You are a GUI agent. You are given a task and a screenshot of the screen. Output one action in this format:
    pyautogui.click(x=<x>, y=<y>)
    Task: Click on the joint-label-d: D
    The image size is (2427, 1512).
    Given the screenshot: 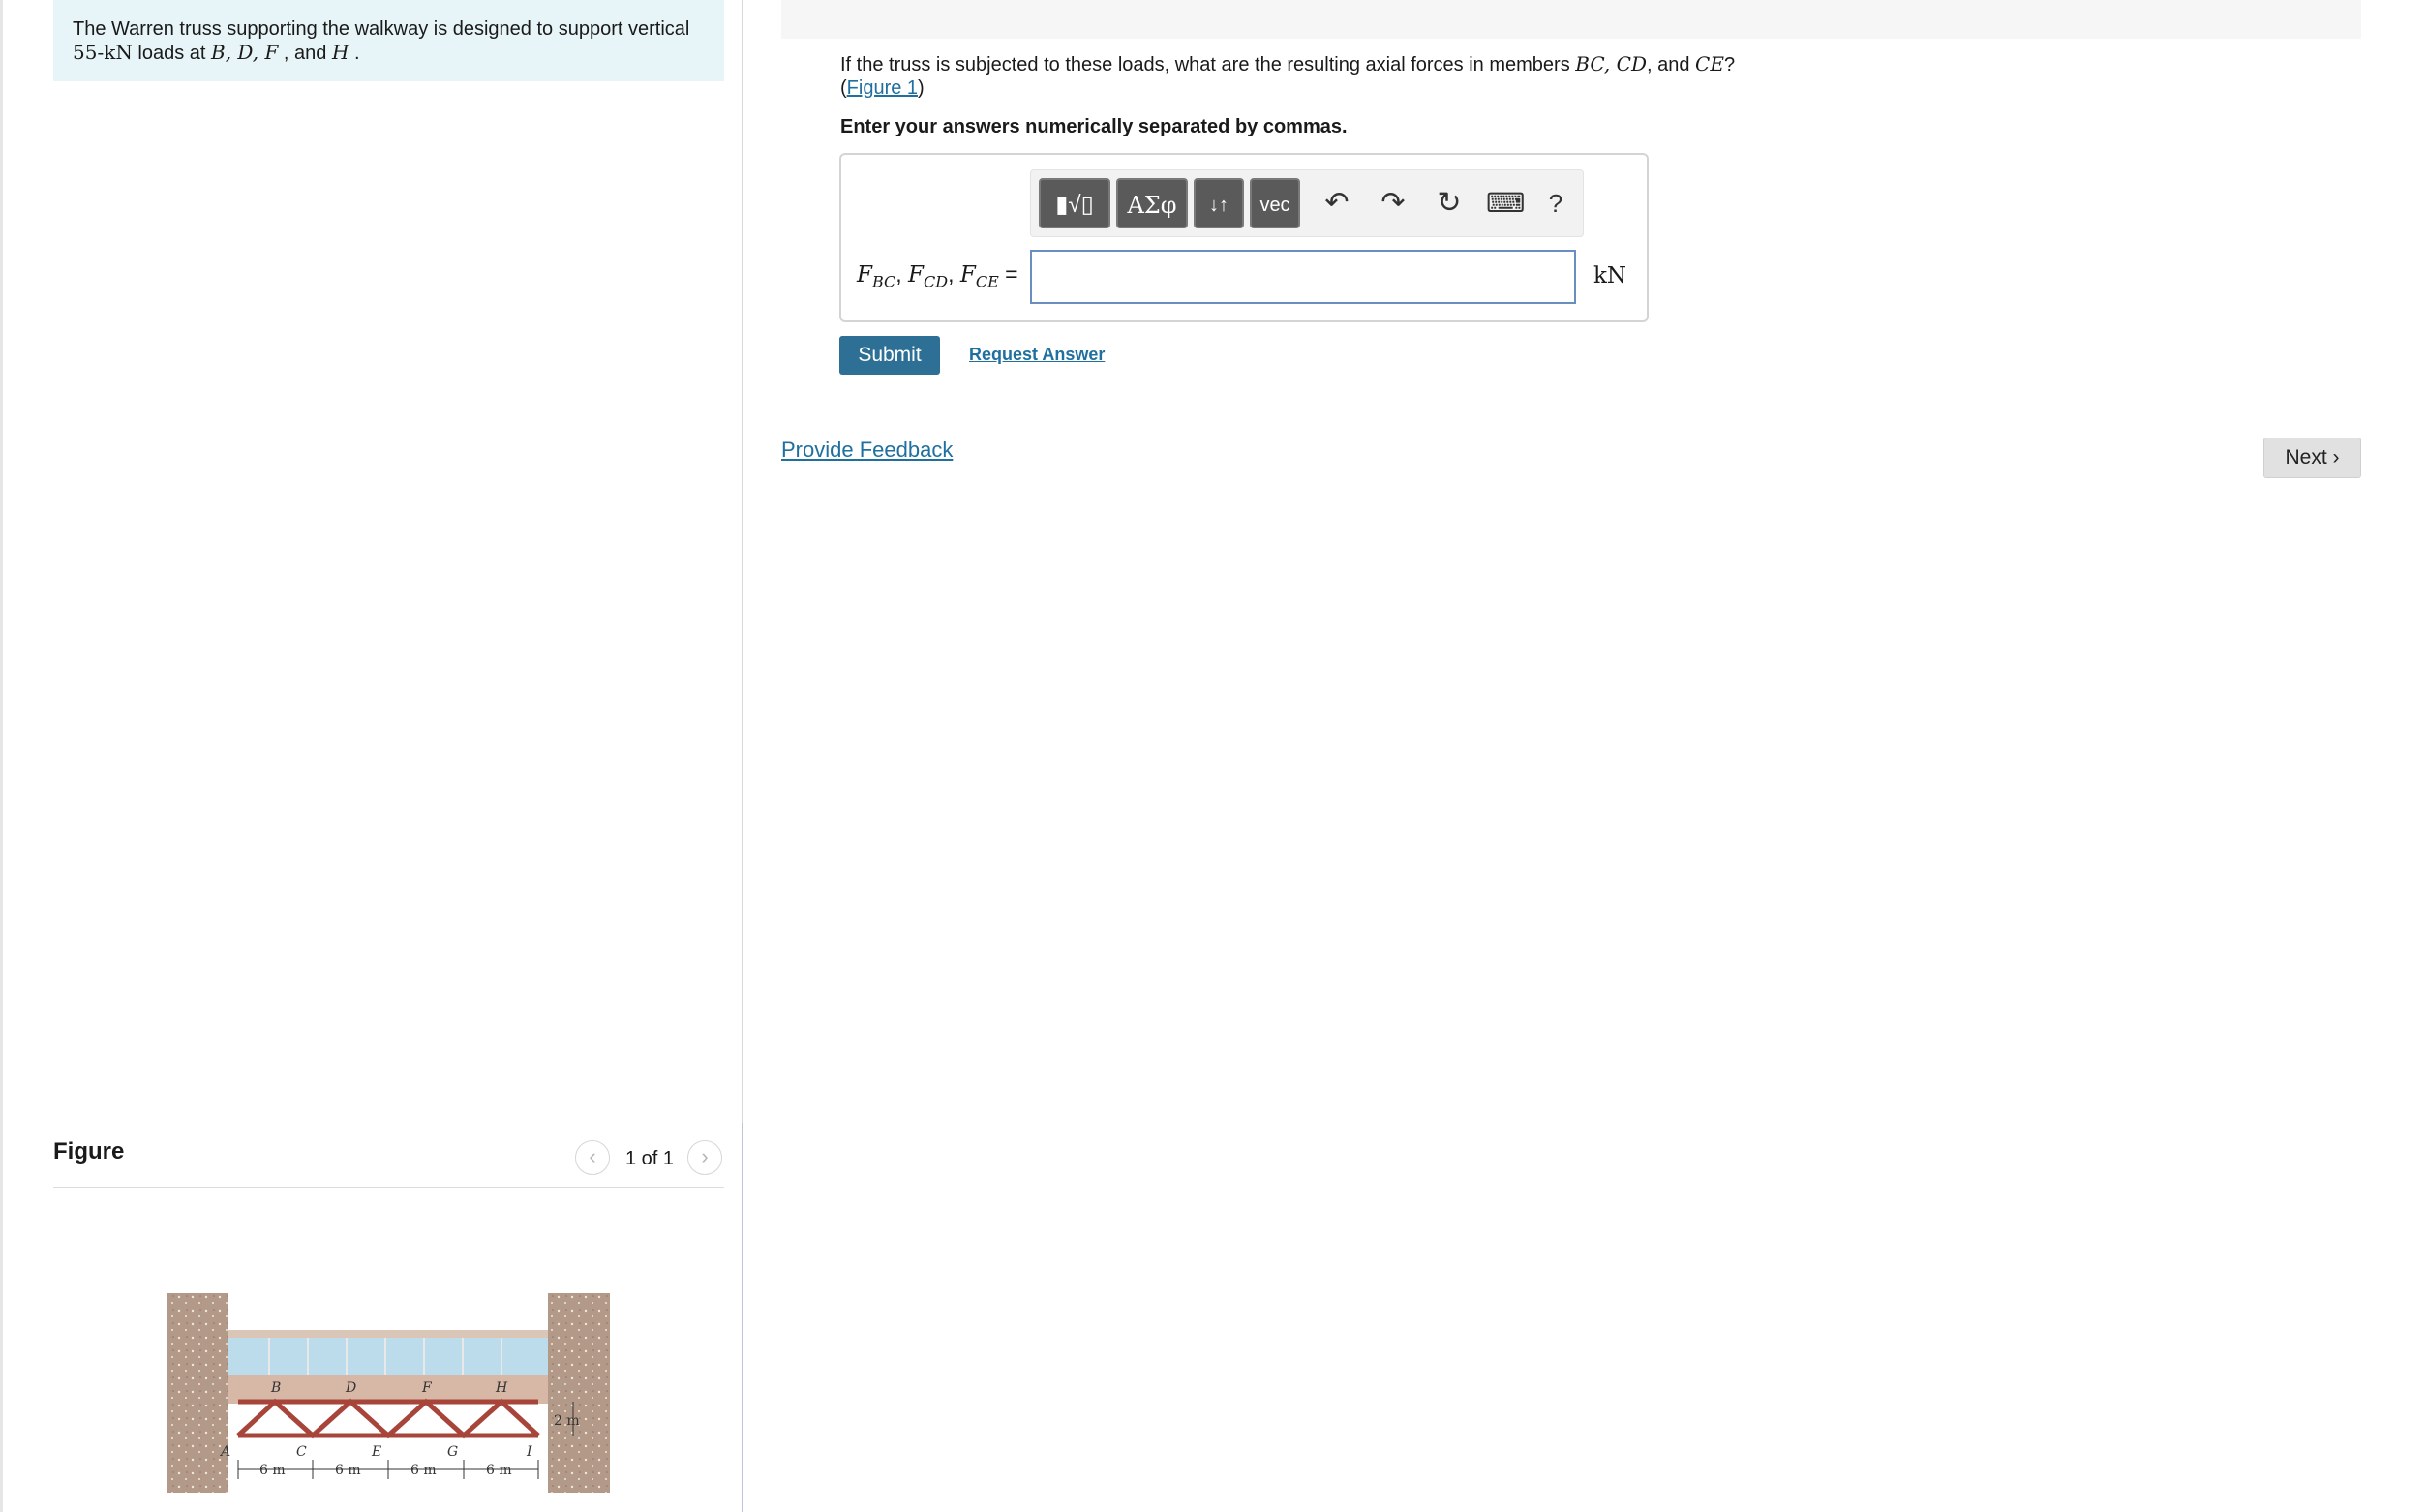 What is the action you would take?
    pyautogui.click(x=350, y=1388)
    